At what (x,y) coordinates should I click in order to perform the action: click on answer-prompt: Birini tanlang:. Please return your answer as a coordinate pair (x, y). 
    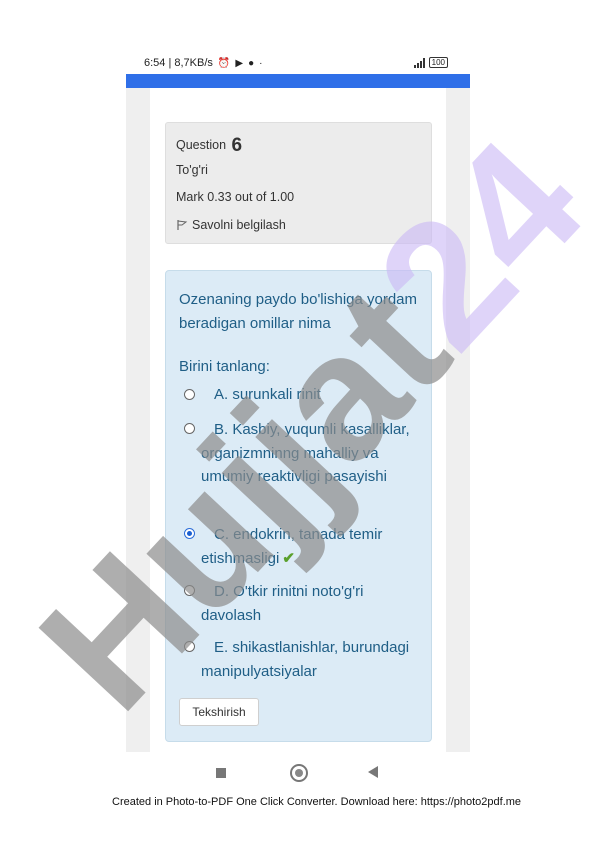
    Looking at the image, I should click on (224, 366).